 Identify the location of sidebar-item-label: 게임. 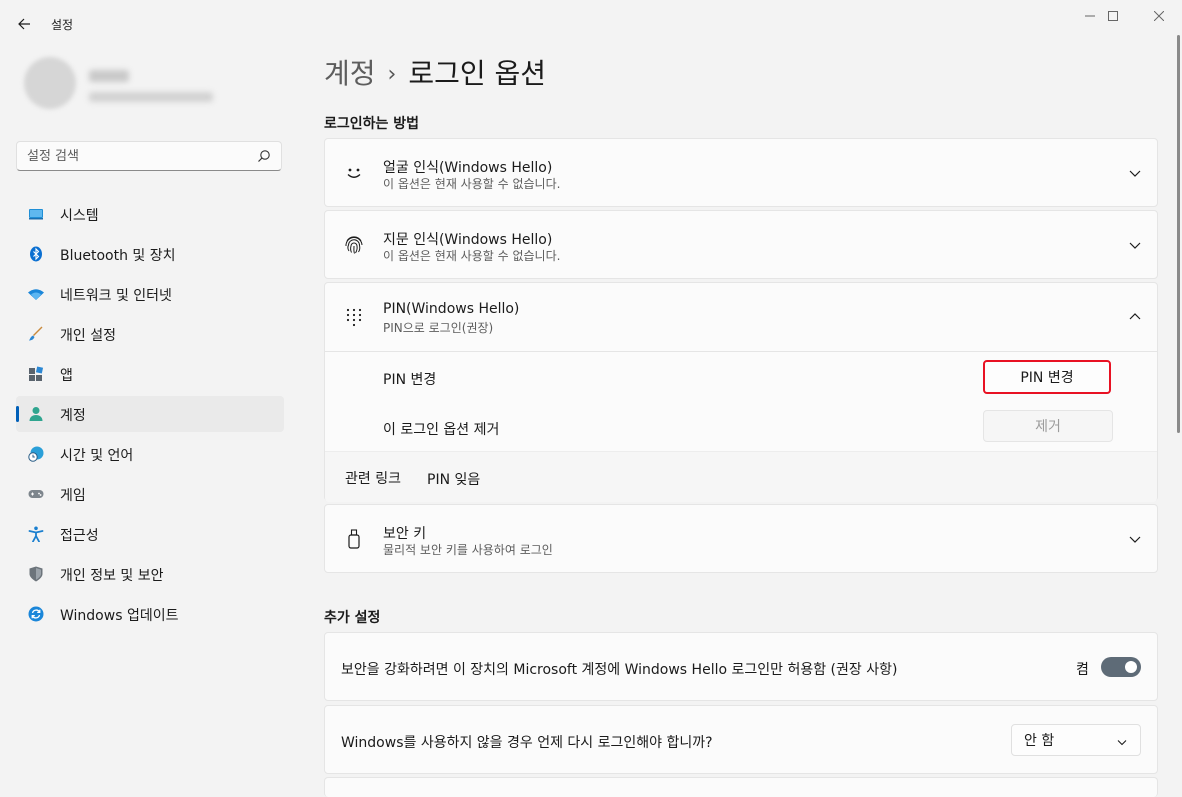
(73, 496).